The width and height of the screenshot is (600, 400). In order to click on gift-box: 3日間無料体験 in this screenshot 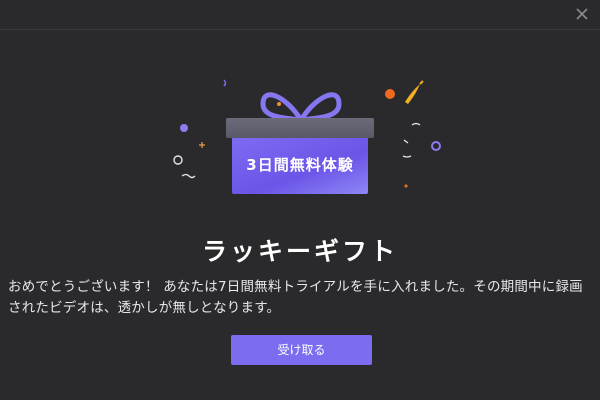, I will do `click(300, 156)`.